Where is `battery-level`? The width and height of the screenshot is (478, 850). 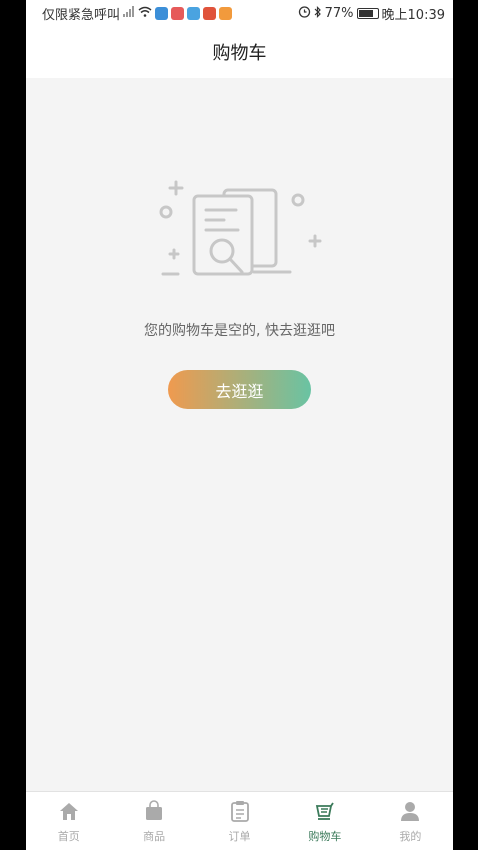 battery-level is located at coordinates (365, 13).